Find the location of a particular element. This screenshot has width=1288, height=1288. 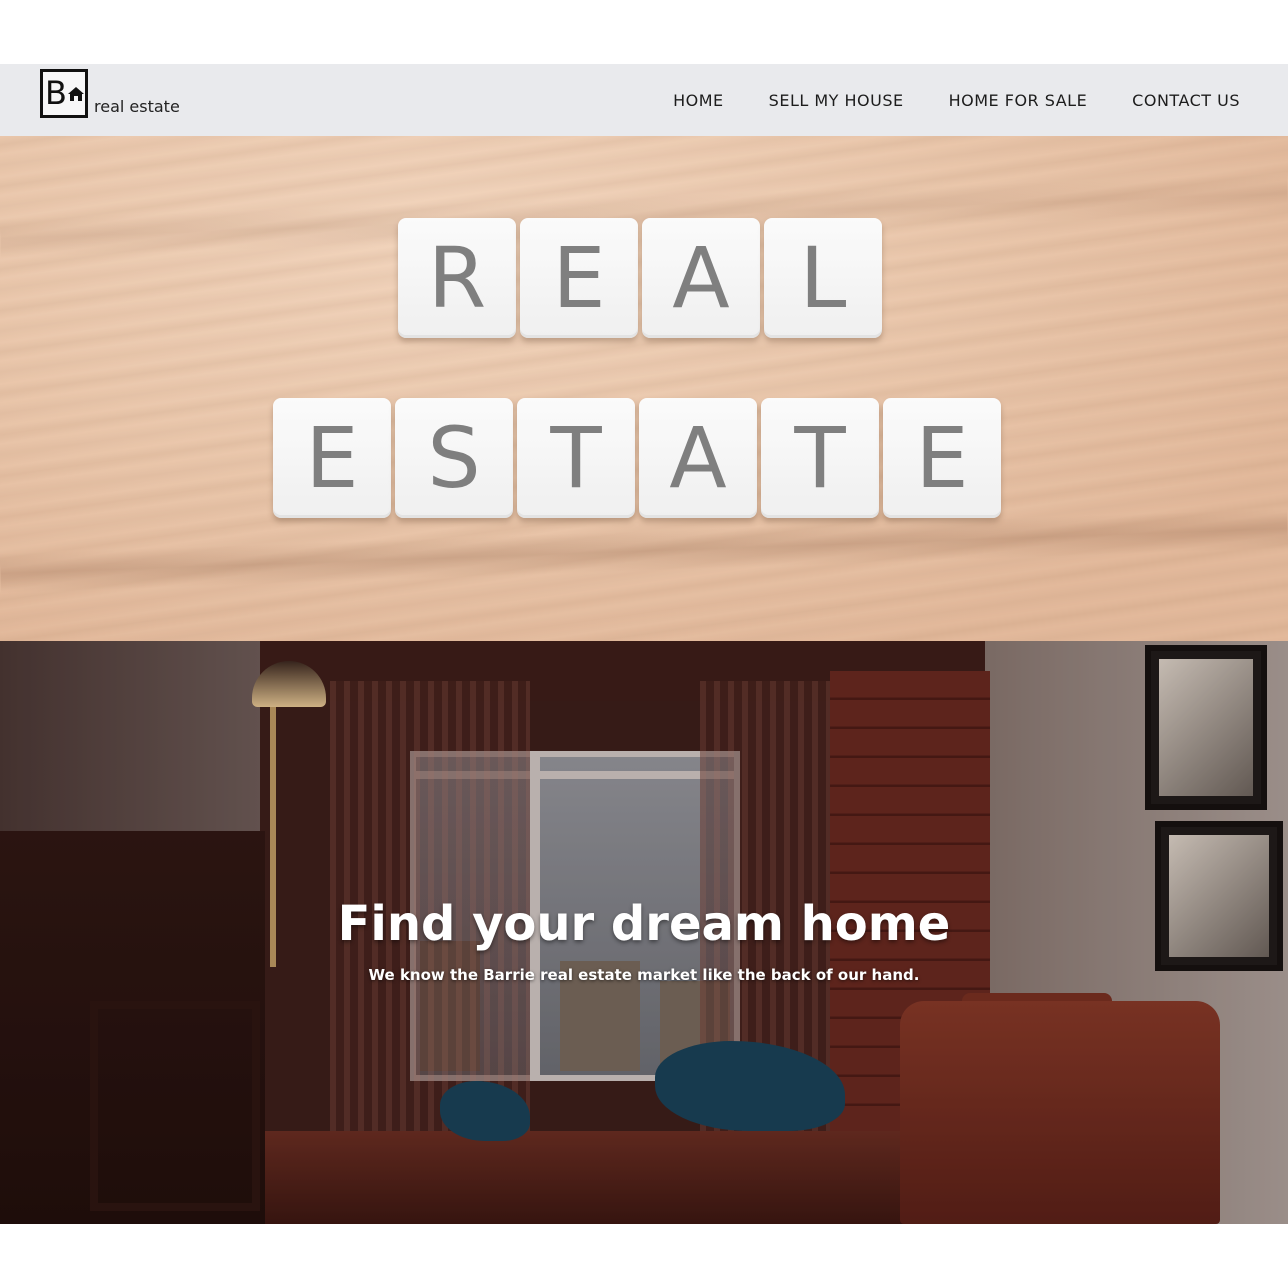

logo-mark: B is located at coordinates (64, 93).